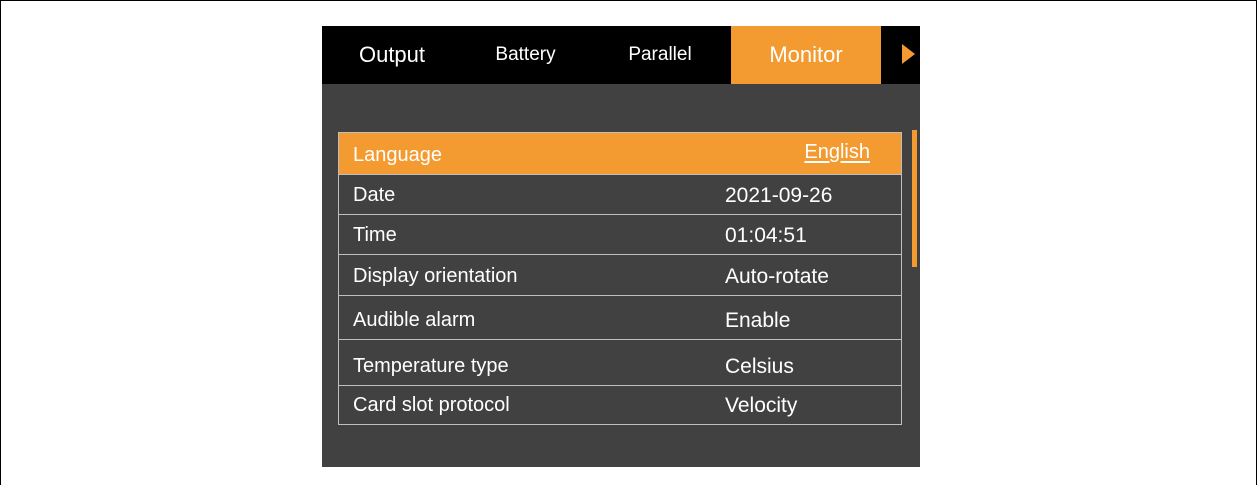 The width and height of the screenshot is (1257, 485). I want to click on tab-output: Output, so click(392, 55).